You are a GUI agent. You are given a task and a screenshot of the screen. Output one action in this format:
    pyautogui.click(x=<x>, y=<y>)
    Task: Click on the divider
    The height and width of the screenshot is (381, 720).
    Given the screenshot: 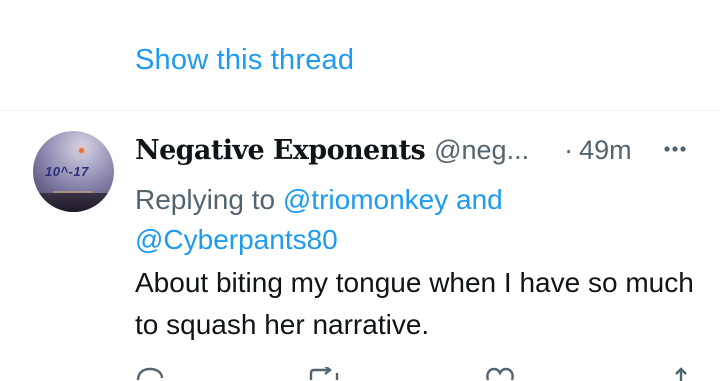 What is the action you would take?
    pyautogui.click(x=360, y=110)
    